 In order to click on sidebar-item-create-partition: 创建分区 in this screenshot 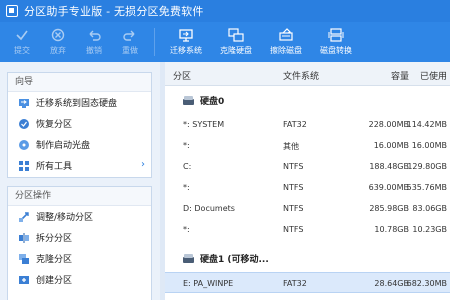, I will do `click(79, 279)`.